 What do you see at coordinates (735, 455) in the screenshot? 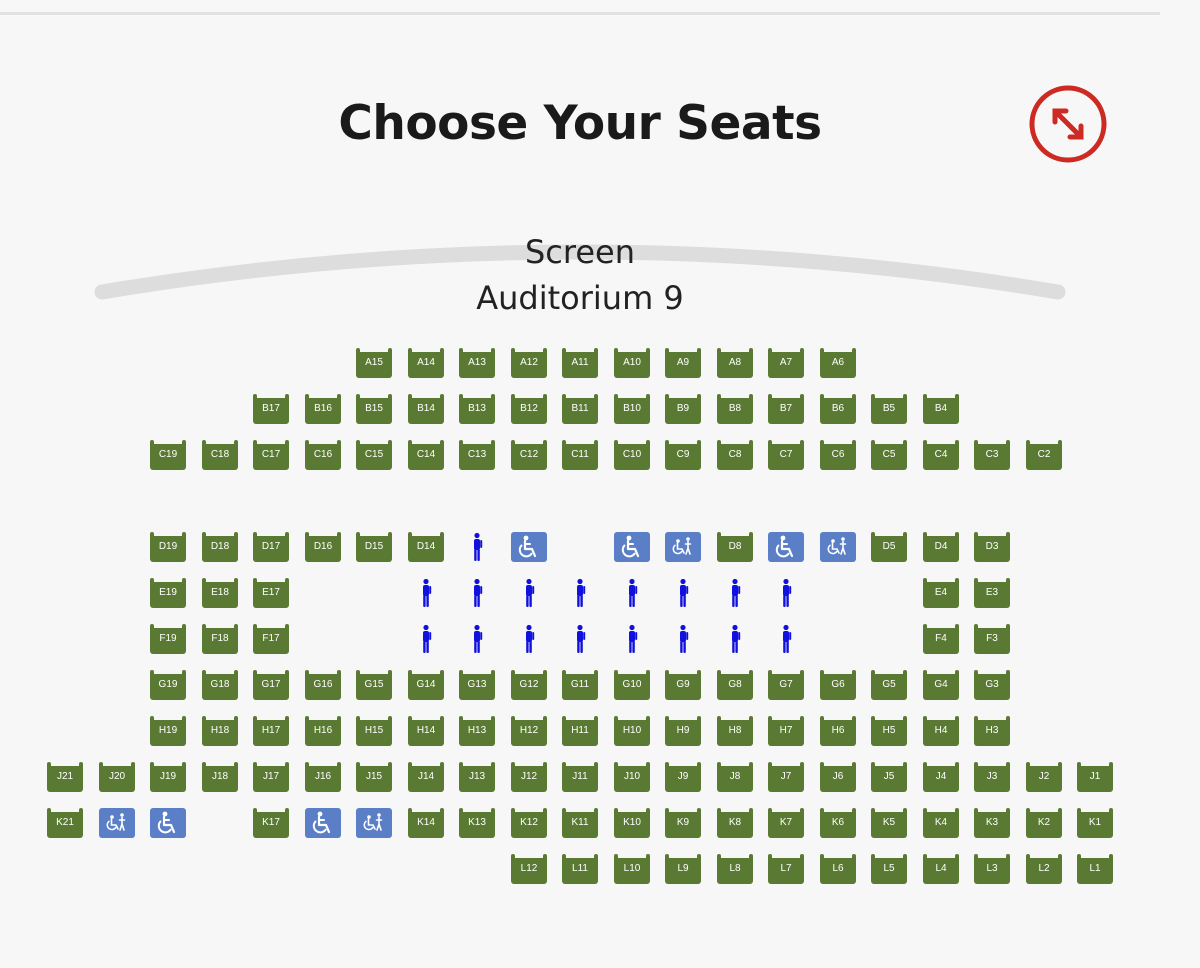
I see `seat-C8: C8` at bounding box center [735, 455].